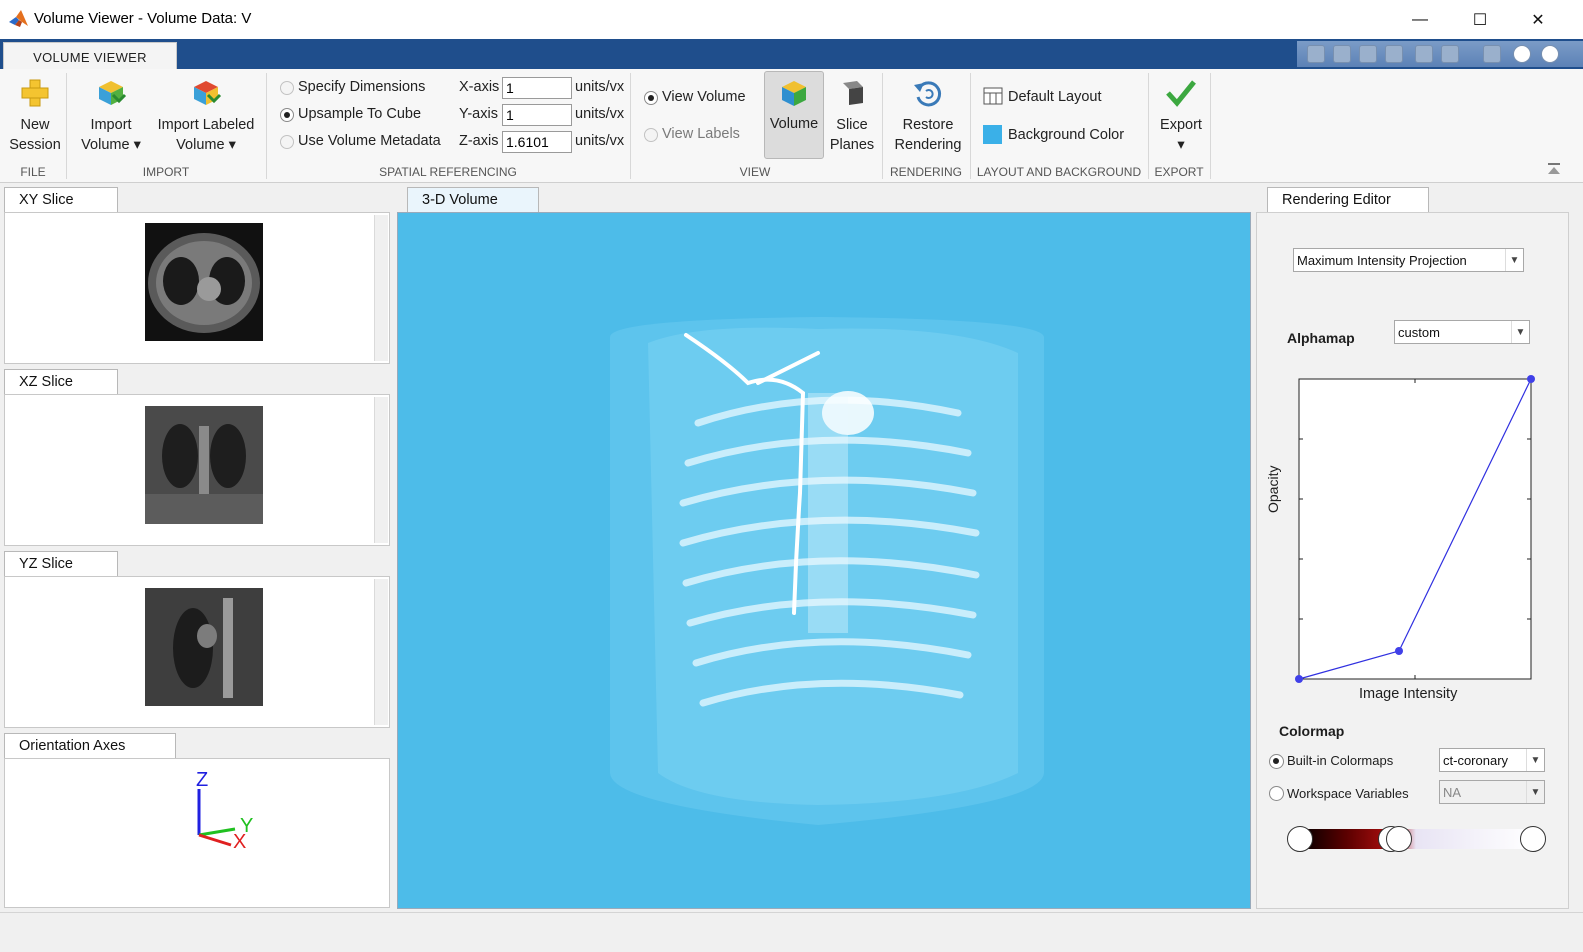 The height and width of the screenshot is (952, 1583). What do you see at coordinates (1550, 54) in the screenshot?
I see `expand-icon` at bounding box center [1550, 54].